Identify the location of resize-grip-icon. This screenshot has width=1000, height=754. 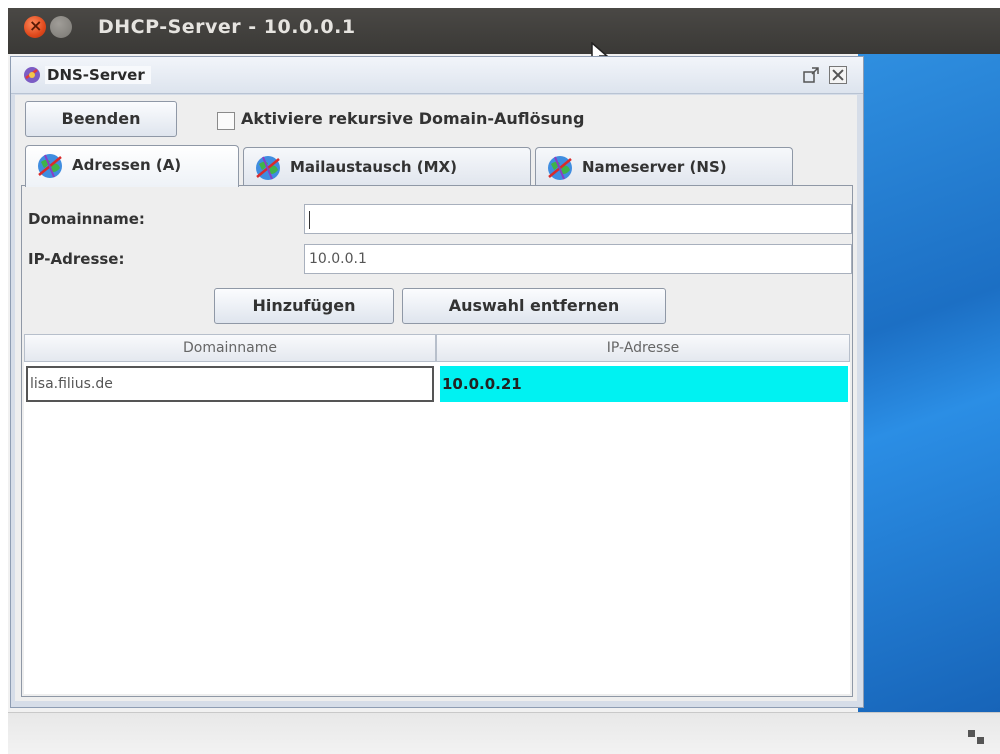
(976, 736).